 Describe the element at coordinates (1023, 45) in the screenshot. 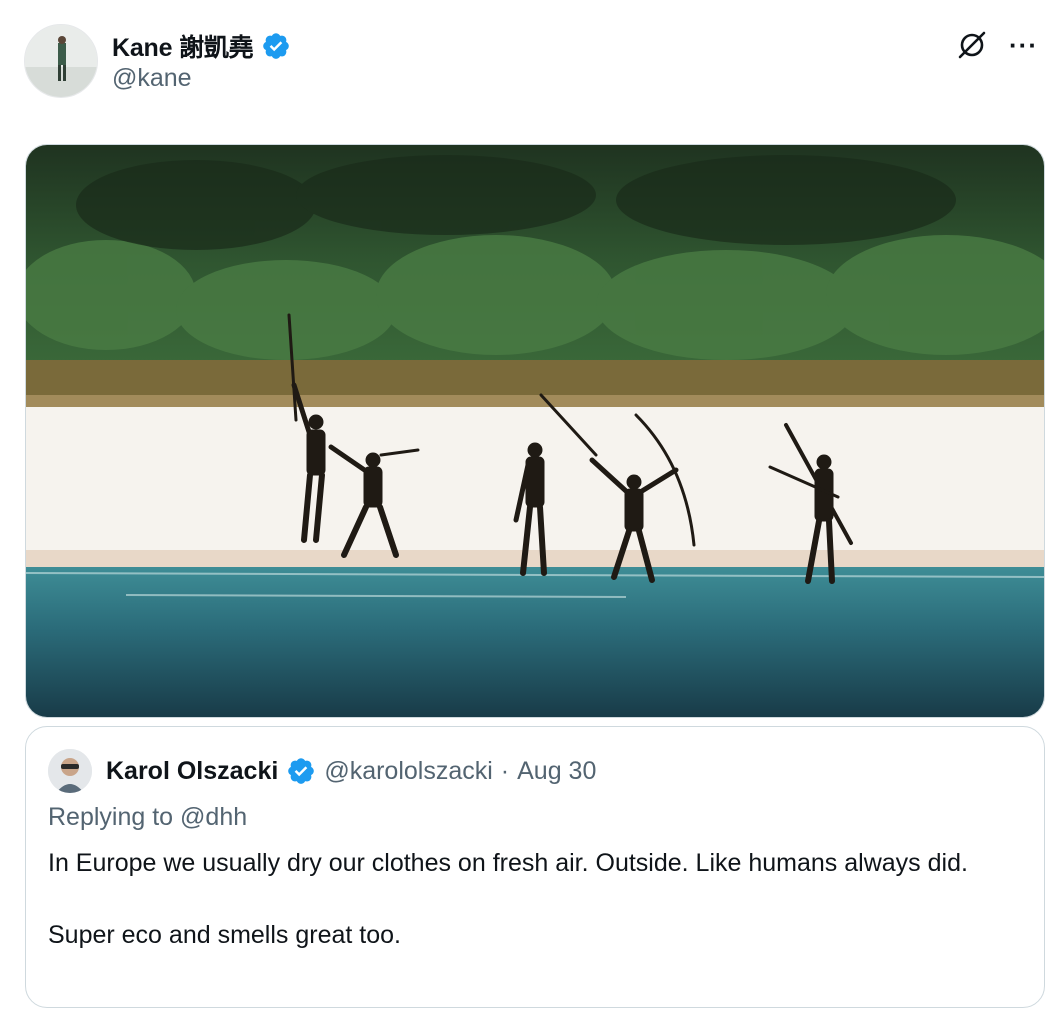

I see `more-icon: ···` at that location.